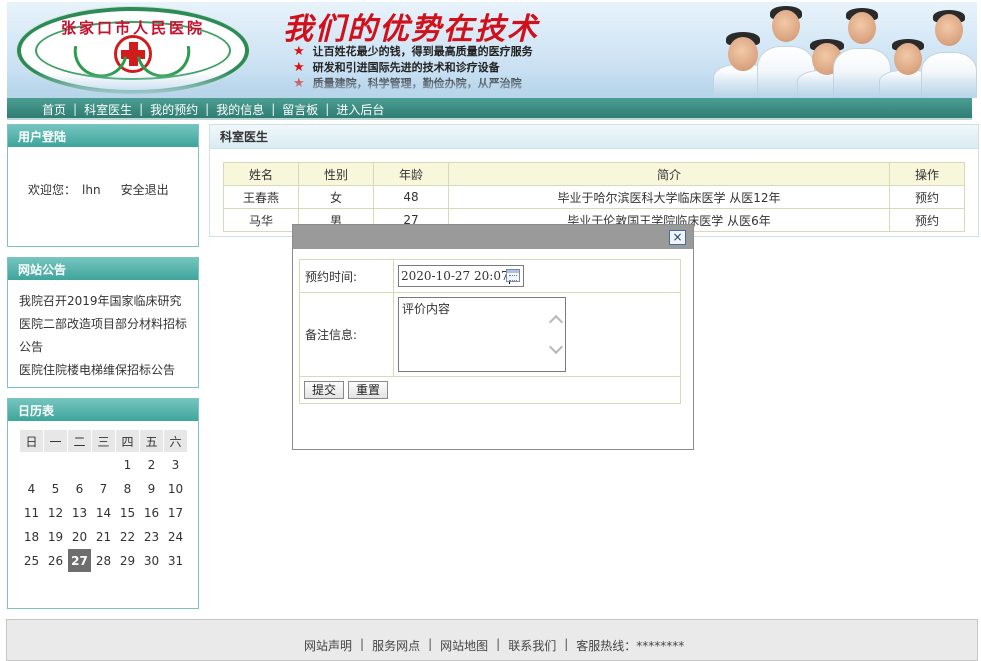 This screenshot has height=661, width=981. Describe the element at coordinates (52, 190) in the screenshot. I see `welcome-label: 欢迎您：` at that location.